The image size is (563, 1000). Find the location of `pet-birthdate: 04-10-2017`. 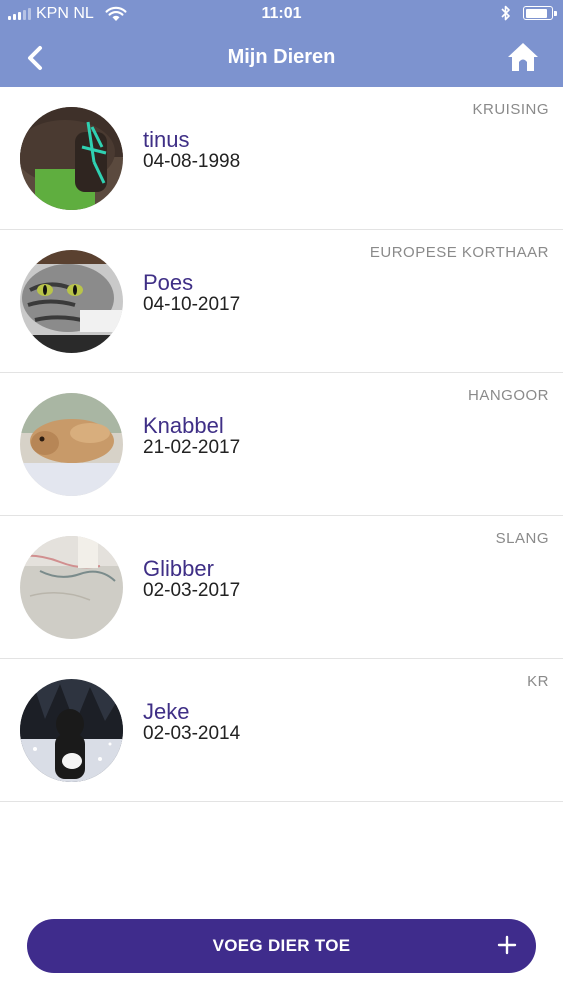

pet-birthdate: 04-10-2017 is located at coordinates (192, 304).